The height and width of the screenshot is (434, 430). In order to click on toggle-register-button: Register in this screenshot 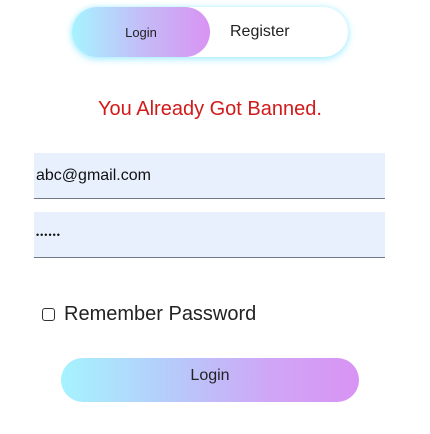, I will do `click(279, 32)`.